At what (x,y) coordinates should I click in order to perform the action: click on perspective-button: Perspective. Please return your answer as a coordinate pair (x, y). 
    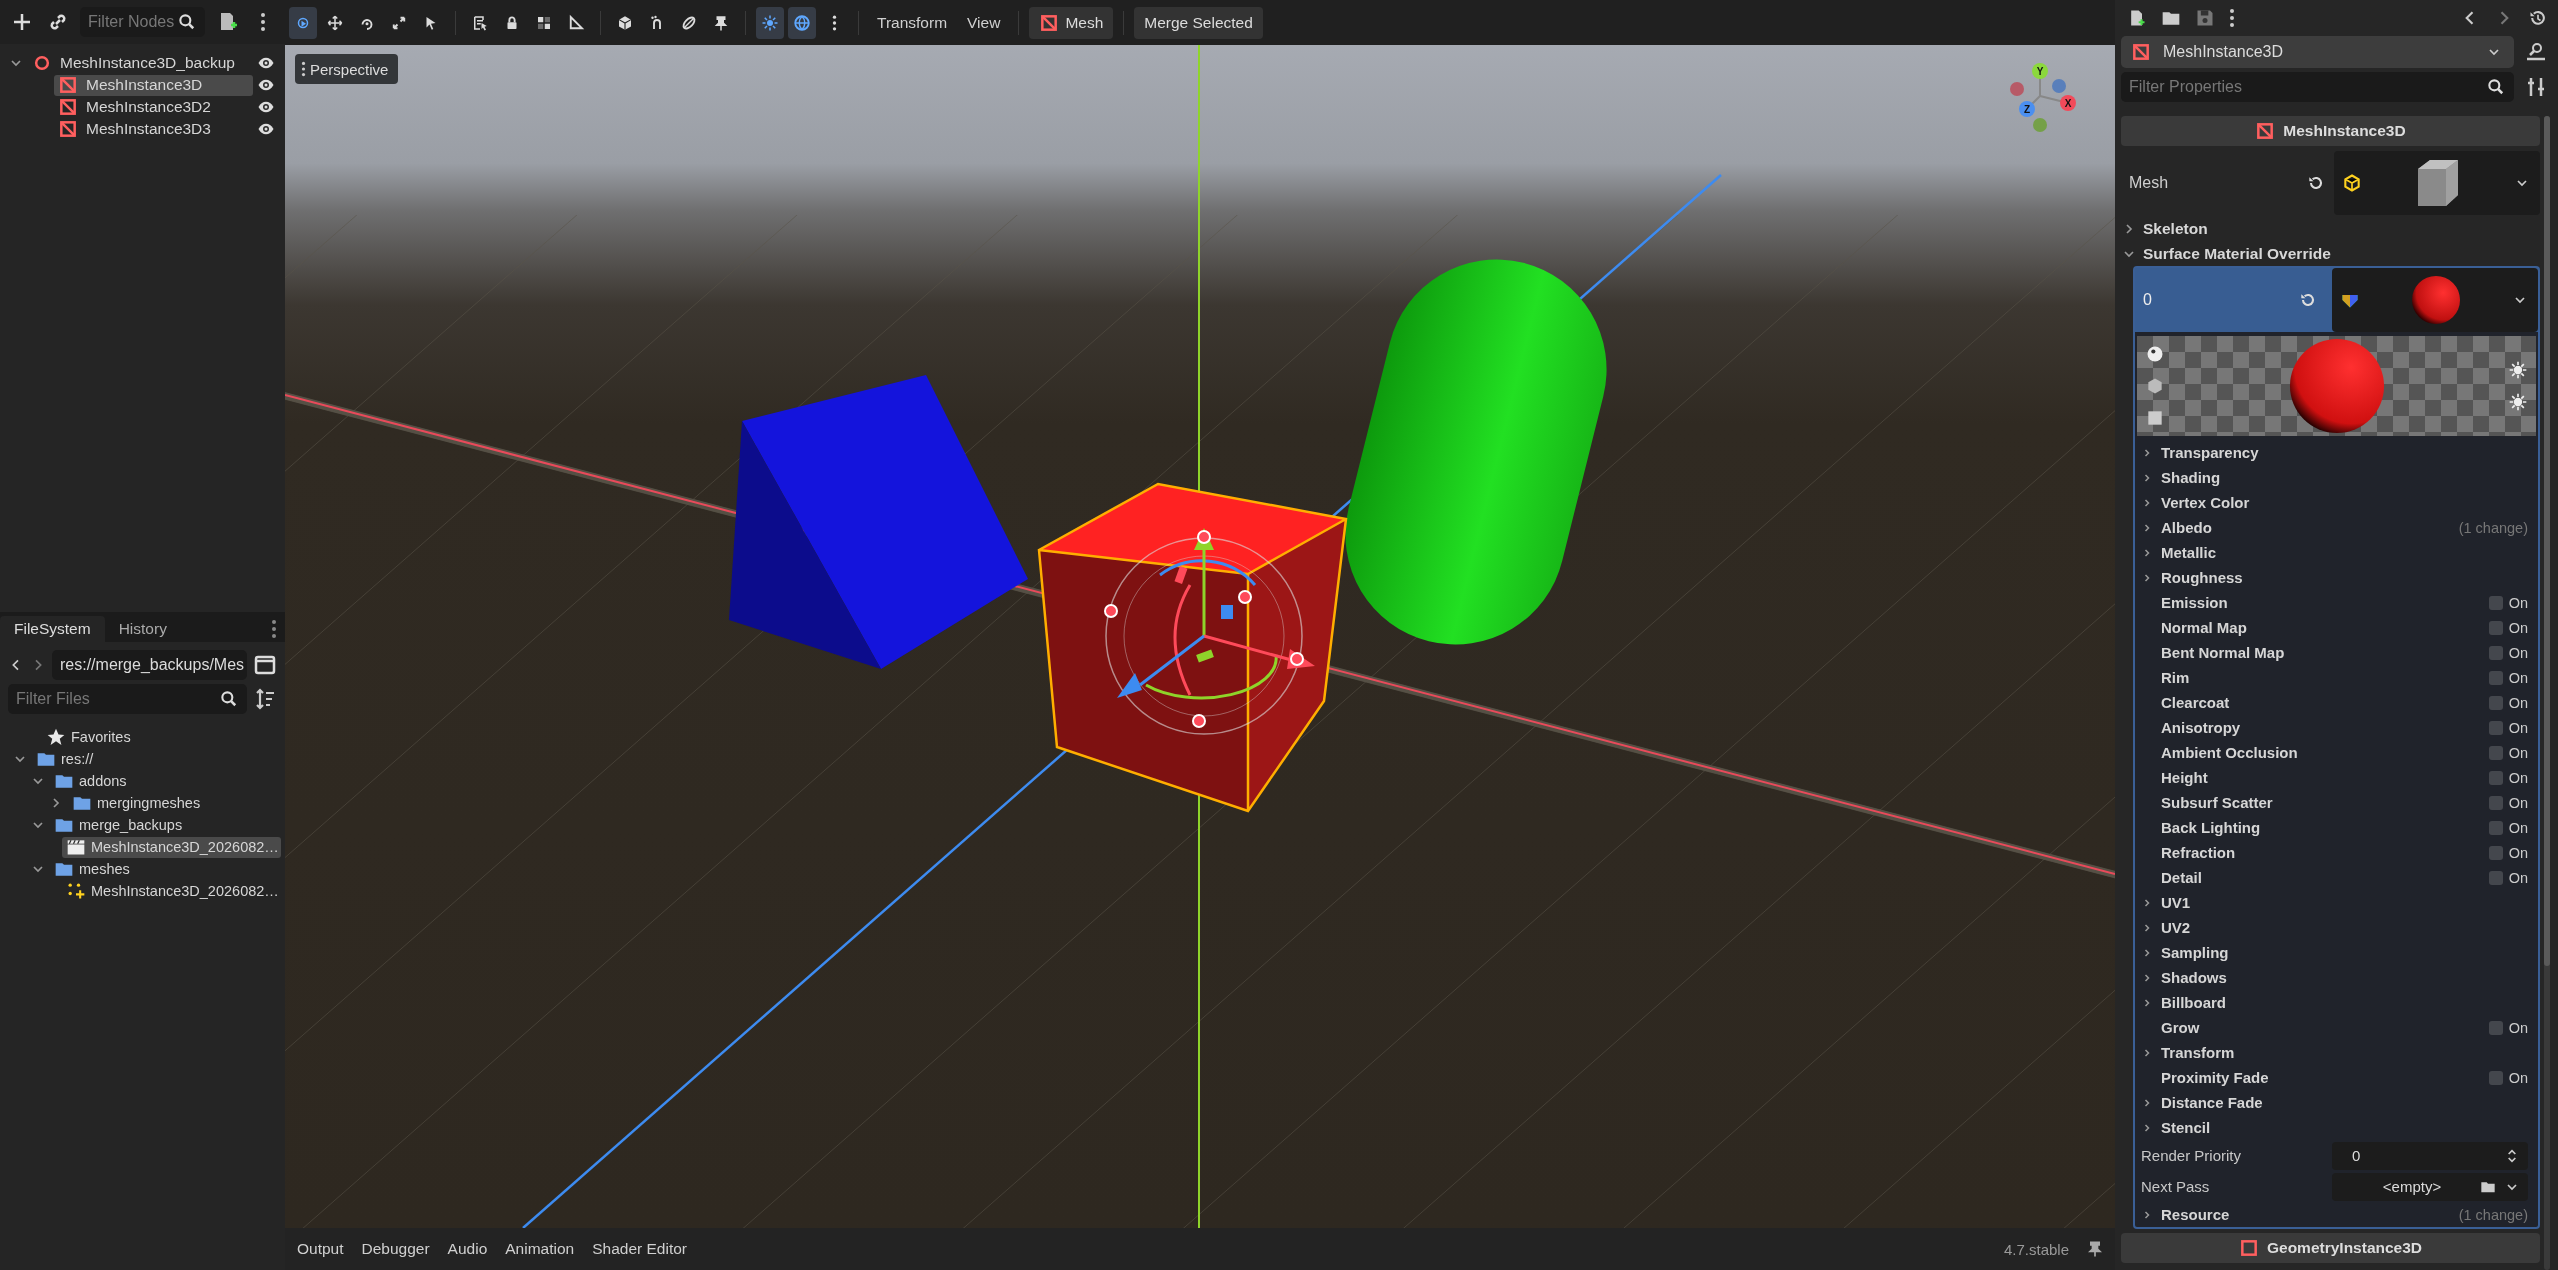
    Looking at the image, I should click on (347, 69).